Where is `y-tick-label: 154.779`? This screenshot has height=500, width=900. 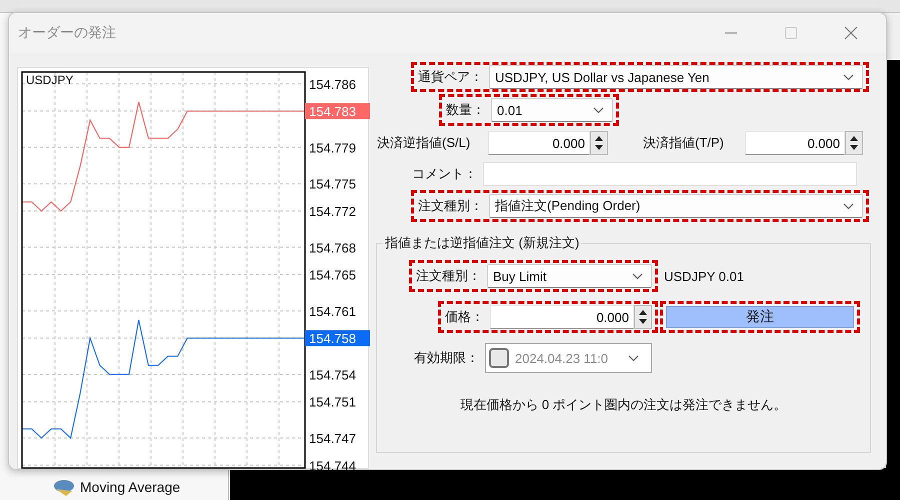 y-tick-label: 154.779 is located at coordinates (332, 148).